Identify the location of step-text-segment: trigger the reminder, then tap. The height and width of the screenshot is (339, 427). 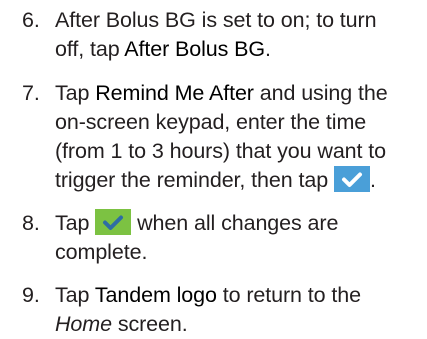
(194, 180).